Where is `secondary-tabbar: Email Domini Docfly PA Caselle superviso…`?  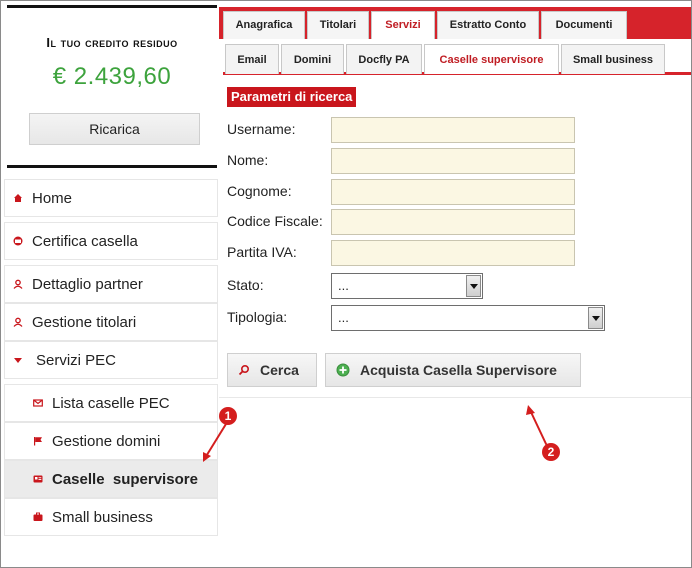 secondary-tabbar: Email Domini Docfly PA Caselle superviso… is located at coordinates (457, 57).